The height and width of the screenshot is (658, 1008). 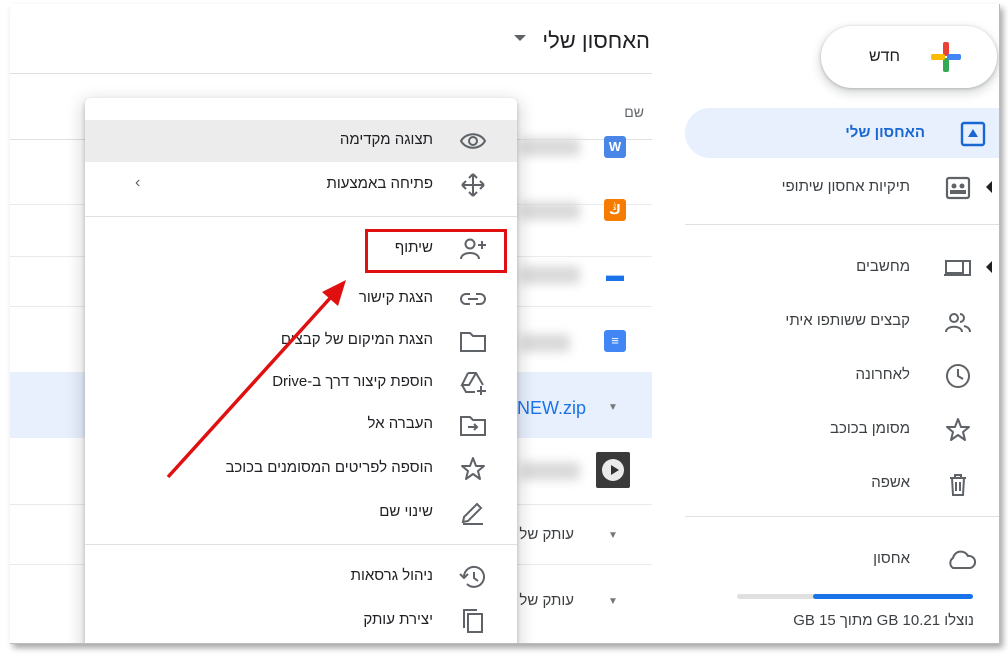 What do you see at coordinates (256, 379) in the screenshot?
I see `annotation-arrow` at bounding box center [256, 379].